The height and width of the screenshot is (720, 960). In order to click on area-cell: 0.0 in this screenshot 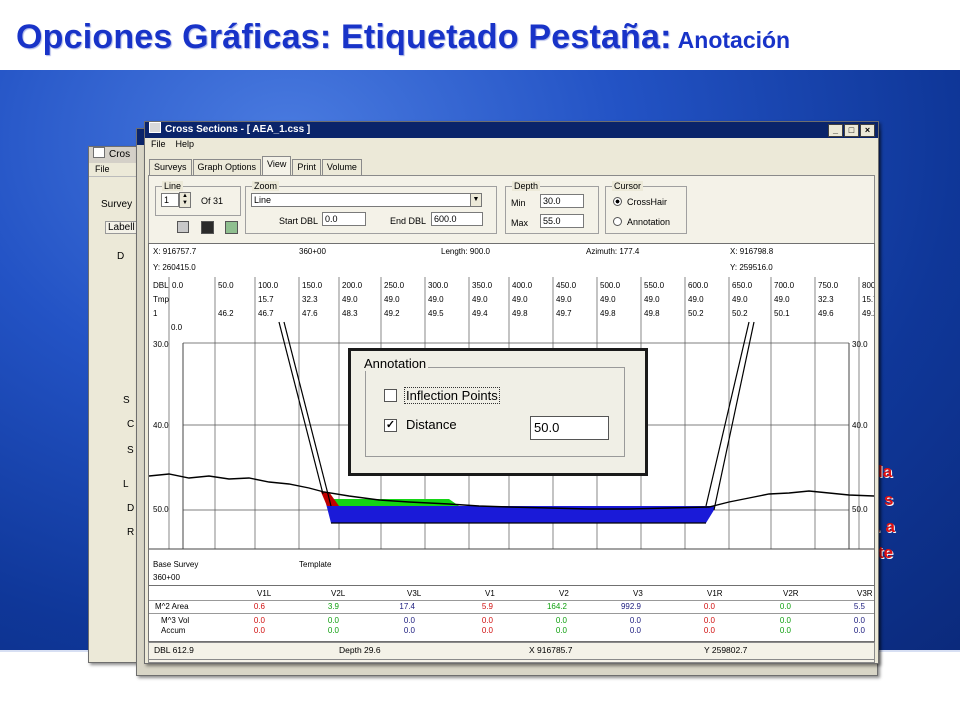, I will do `click(785, 606)`.